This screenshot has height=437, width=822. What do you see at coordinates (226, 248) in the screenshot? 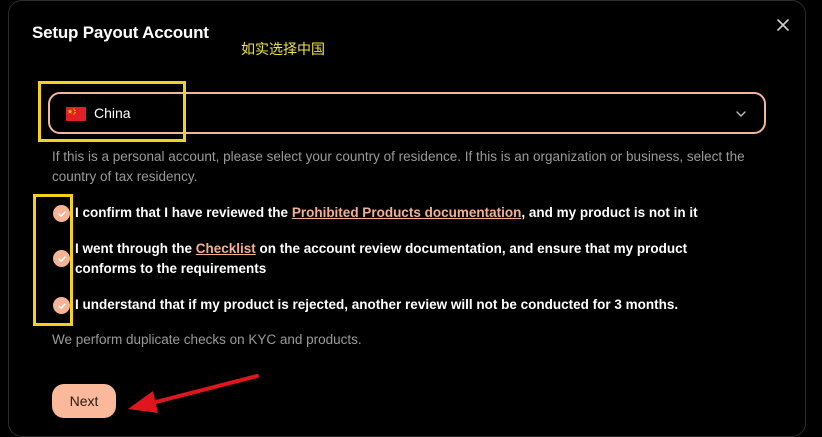
I see `checklist-link: Checklist` at bounding box center [226, 248].